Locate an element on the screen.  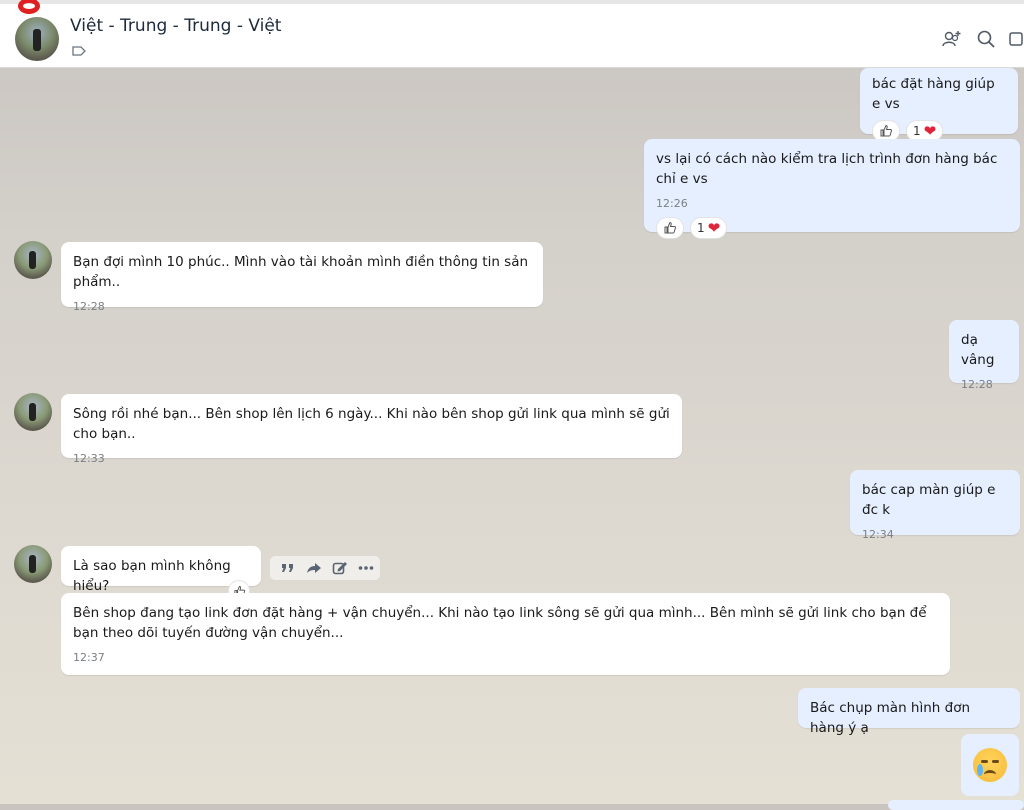
like-reaction-button is located at coordinates (670, 228).